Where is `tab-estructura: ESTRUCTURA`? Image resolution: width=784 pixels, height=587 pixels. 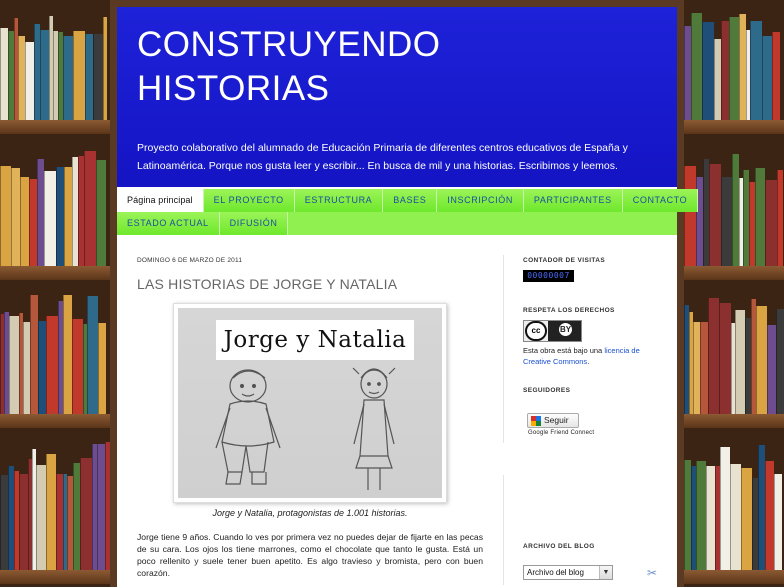
tab-estructura: ESTRUCTURA is located at coordinates (339, 200).